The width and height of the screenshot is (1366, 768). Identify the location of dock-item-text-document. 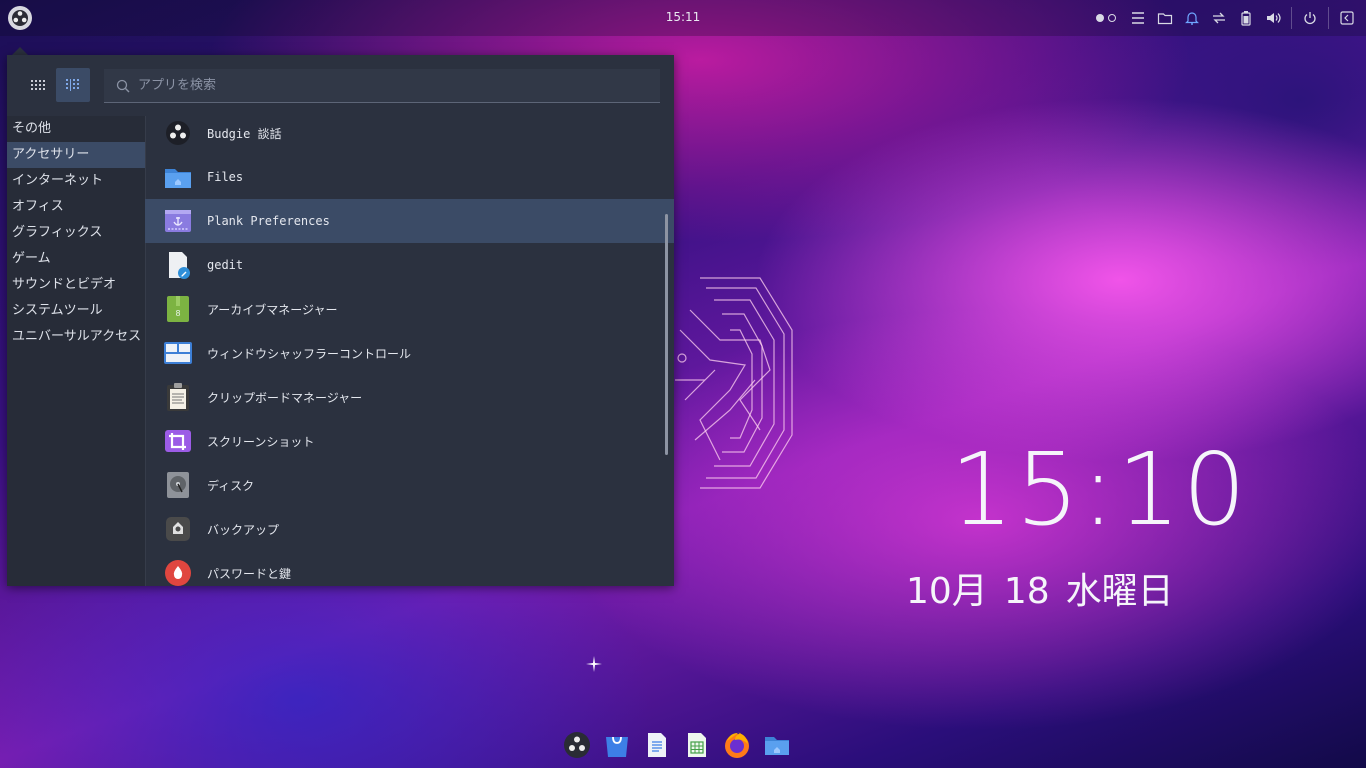
(657, 745).